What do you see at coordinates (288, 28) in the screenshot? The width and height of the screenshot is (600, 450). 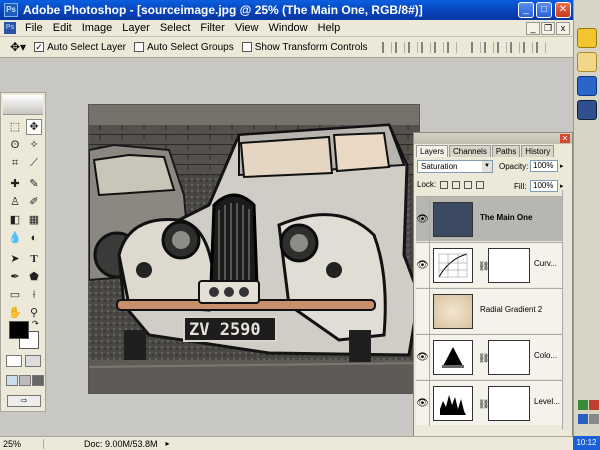 I see `menu-window: Window` at bounding box center [288, 28].